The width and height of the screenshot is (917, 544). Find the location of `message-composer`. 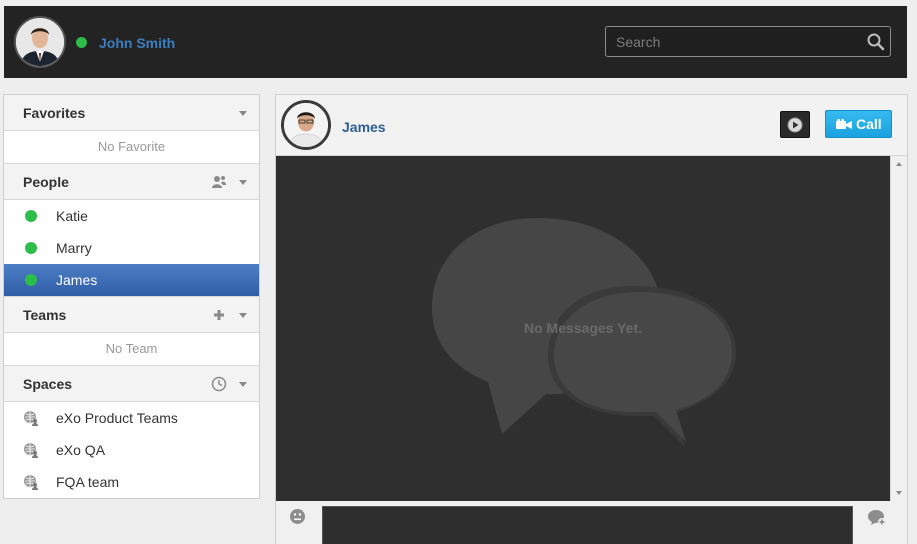

message-composer is located at coordinates (591, 522).